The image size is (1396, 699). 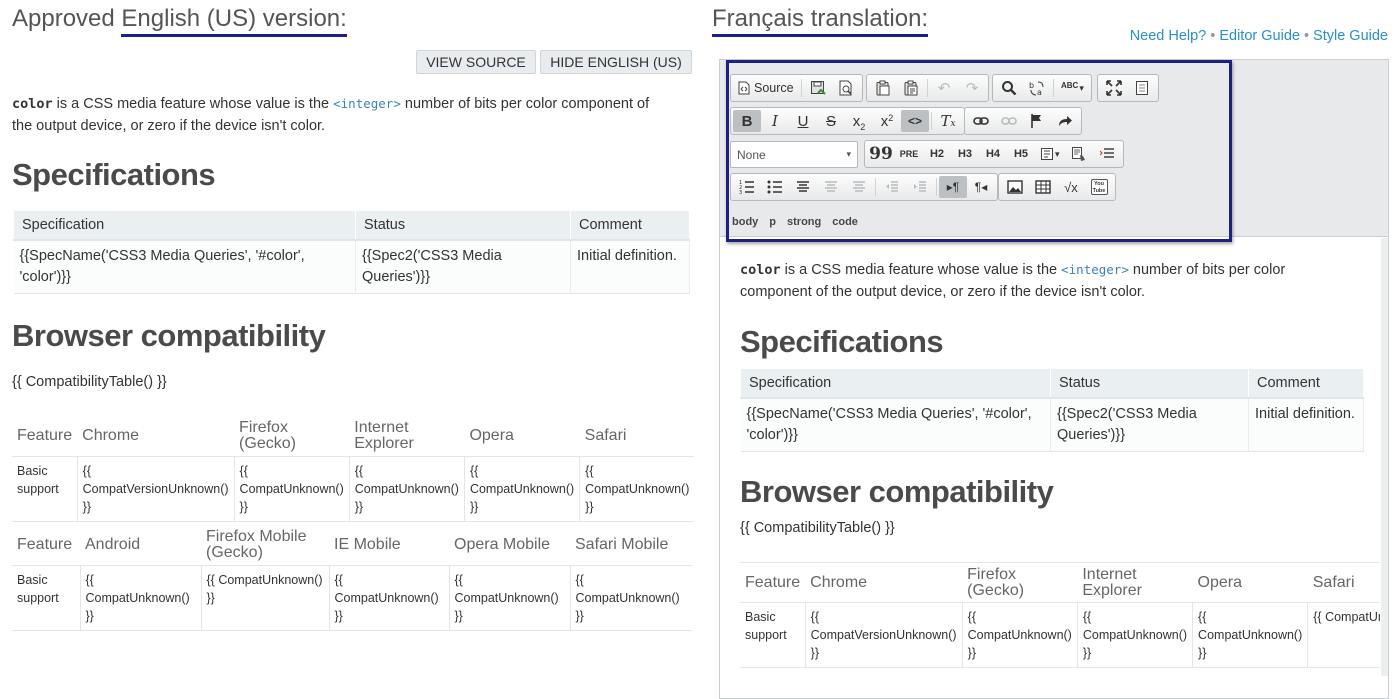 I want to click on code-button: <>, so click(x=915, y=121).